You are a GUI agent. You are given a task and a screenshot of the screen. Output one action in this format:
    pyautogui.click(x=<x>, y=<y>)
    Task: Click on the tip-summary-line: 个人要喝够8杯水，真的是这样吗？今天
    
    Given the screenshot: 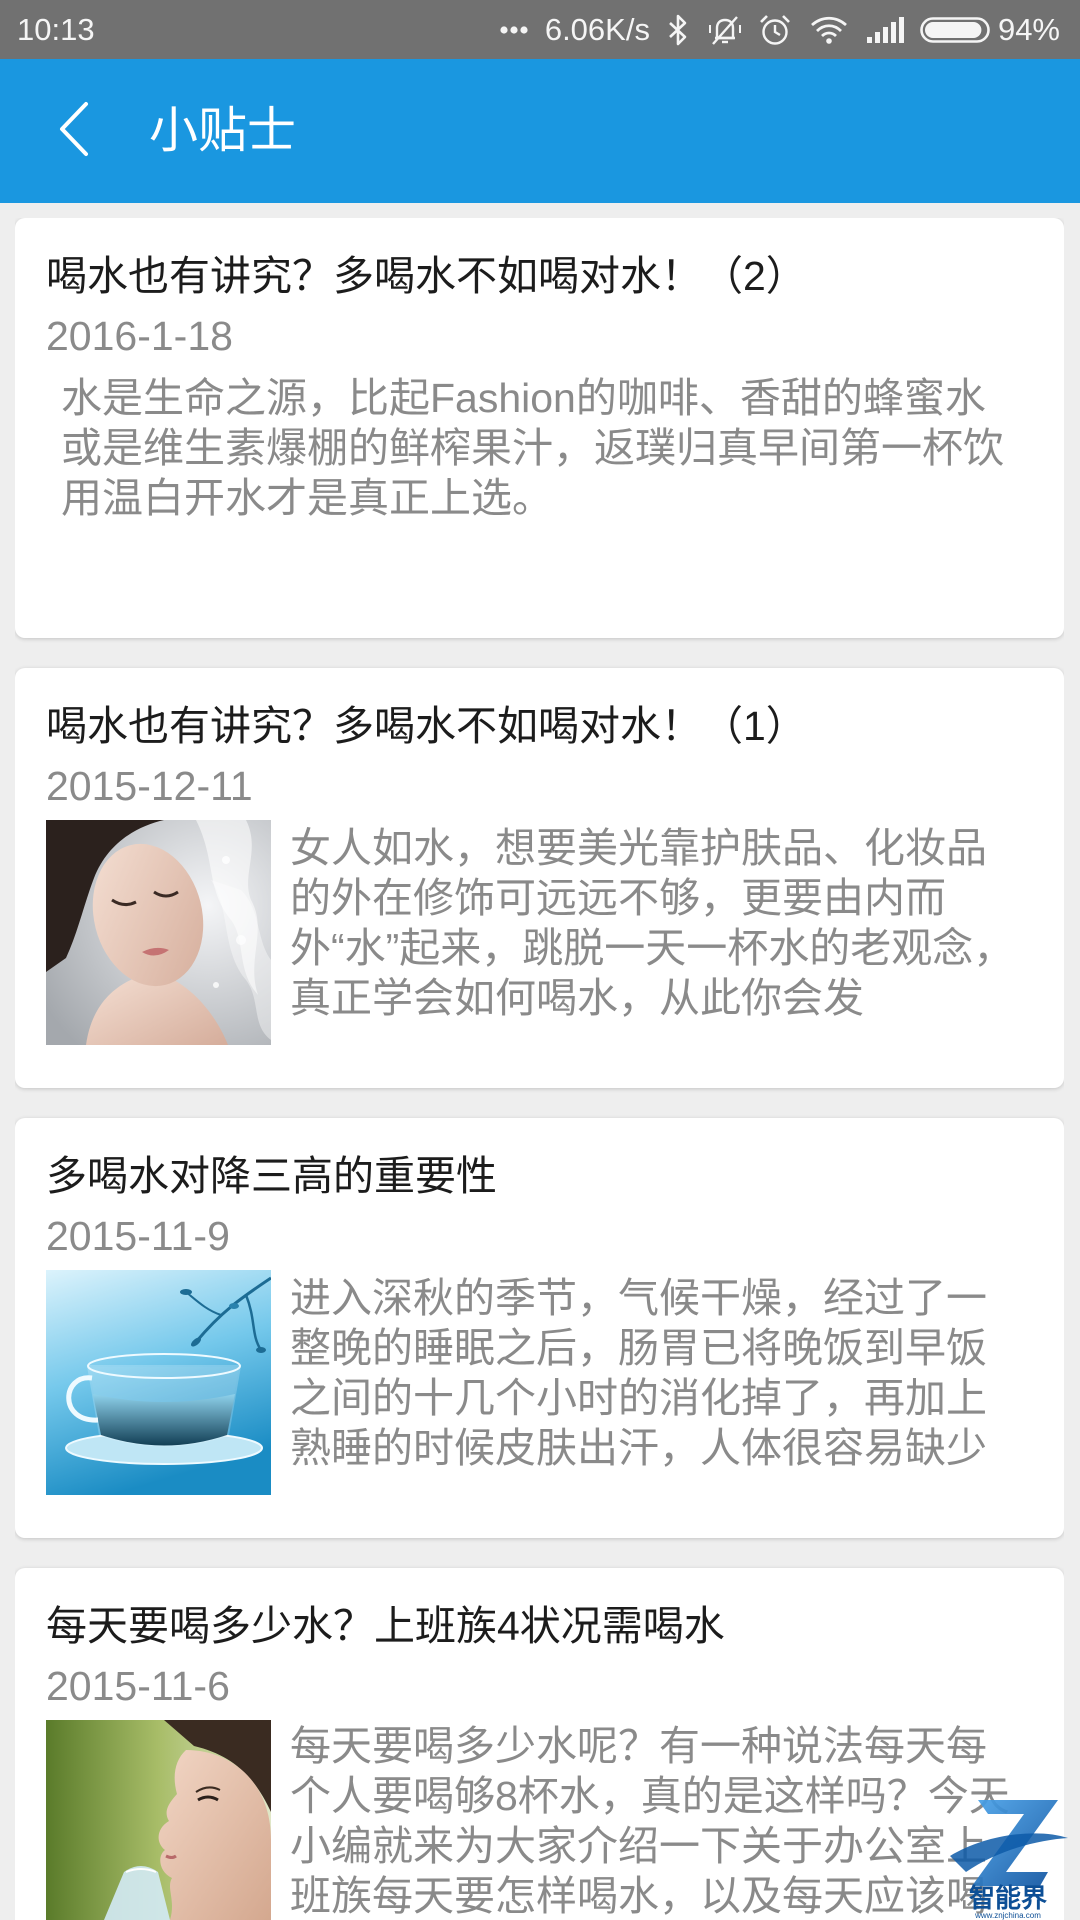 What is the action you would take?
    pyautogui.click(x=650, y=1796)
    